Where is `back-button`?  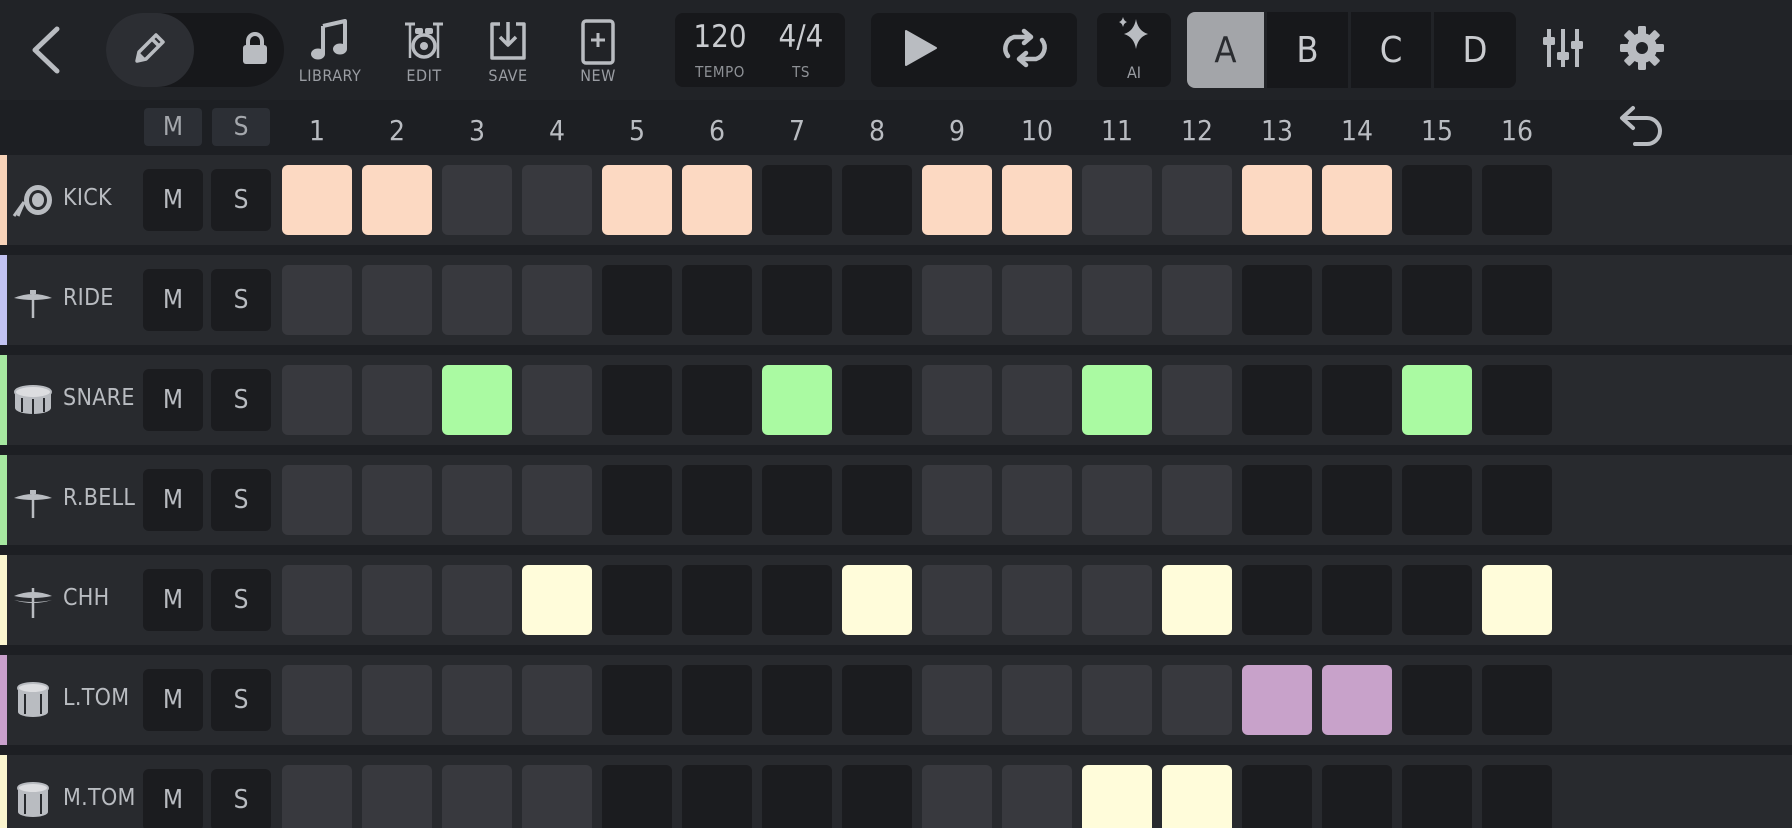 back-button is located at coordinates (46, 52).